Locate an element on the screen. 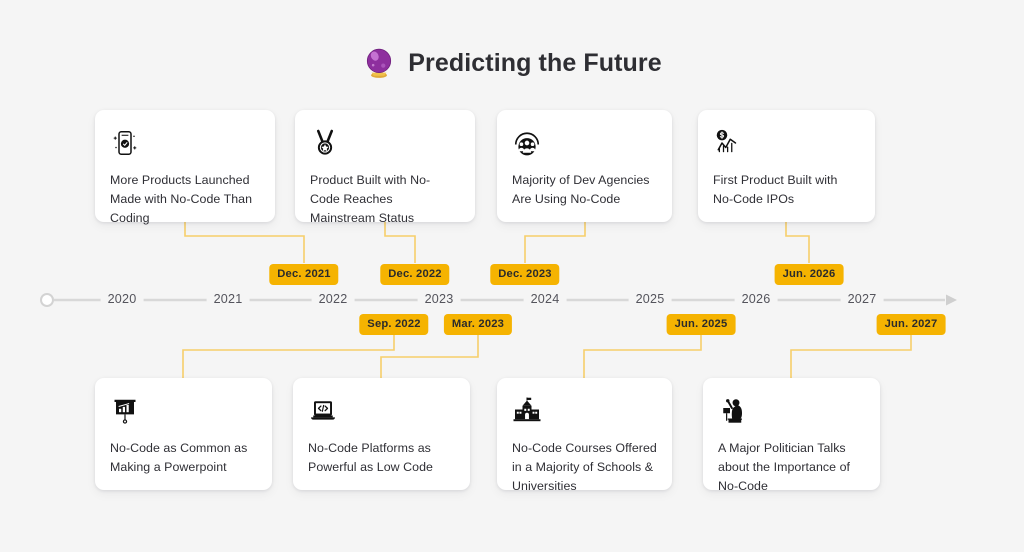  event-card-text: First Product Built with No-Code IPOs is located at coordinates (775, 189).